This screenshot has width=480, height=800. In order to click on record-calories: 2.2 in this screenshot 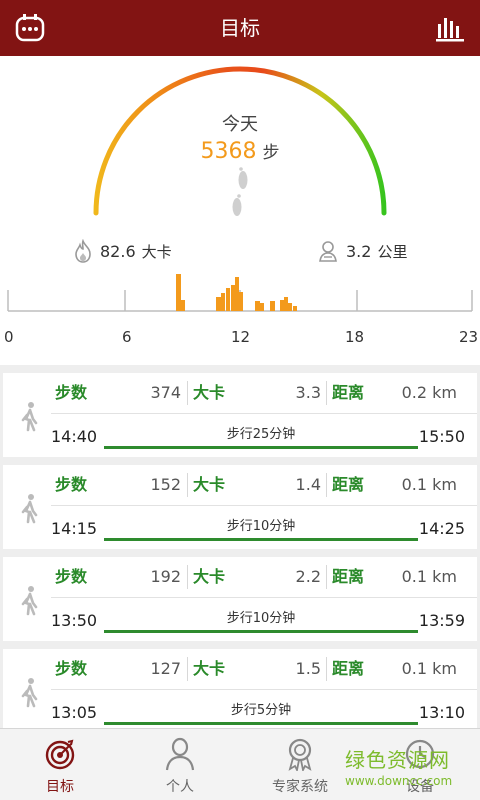, I will do `click(308, 576)`.